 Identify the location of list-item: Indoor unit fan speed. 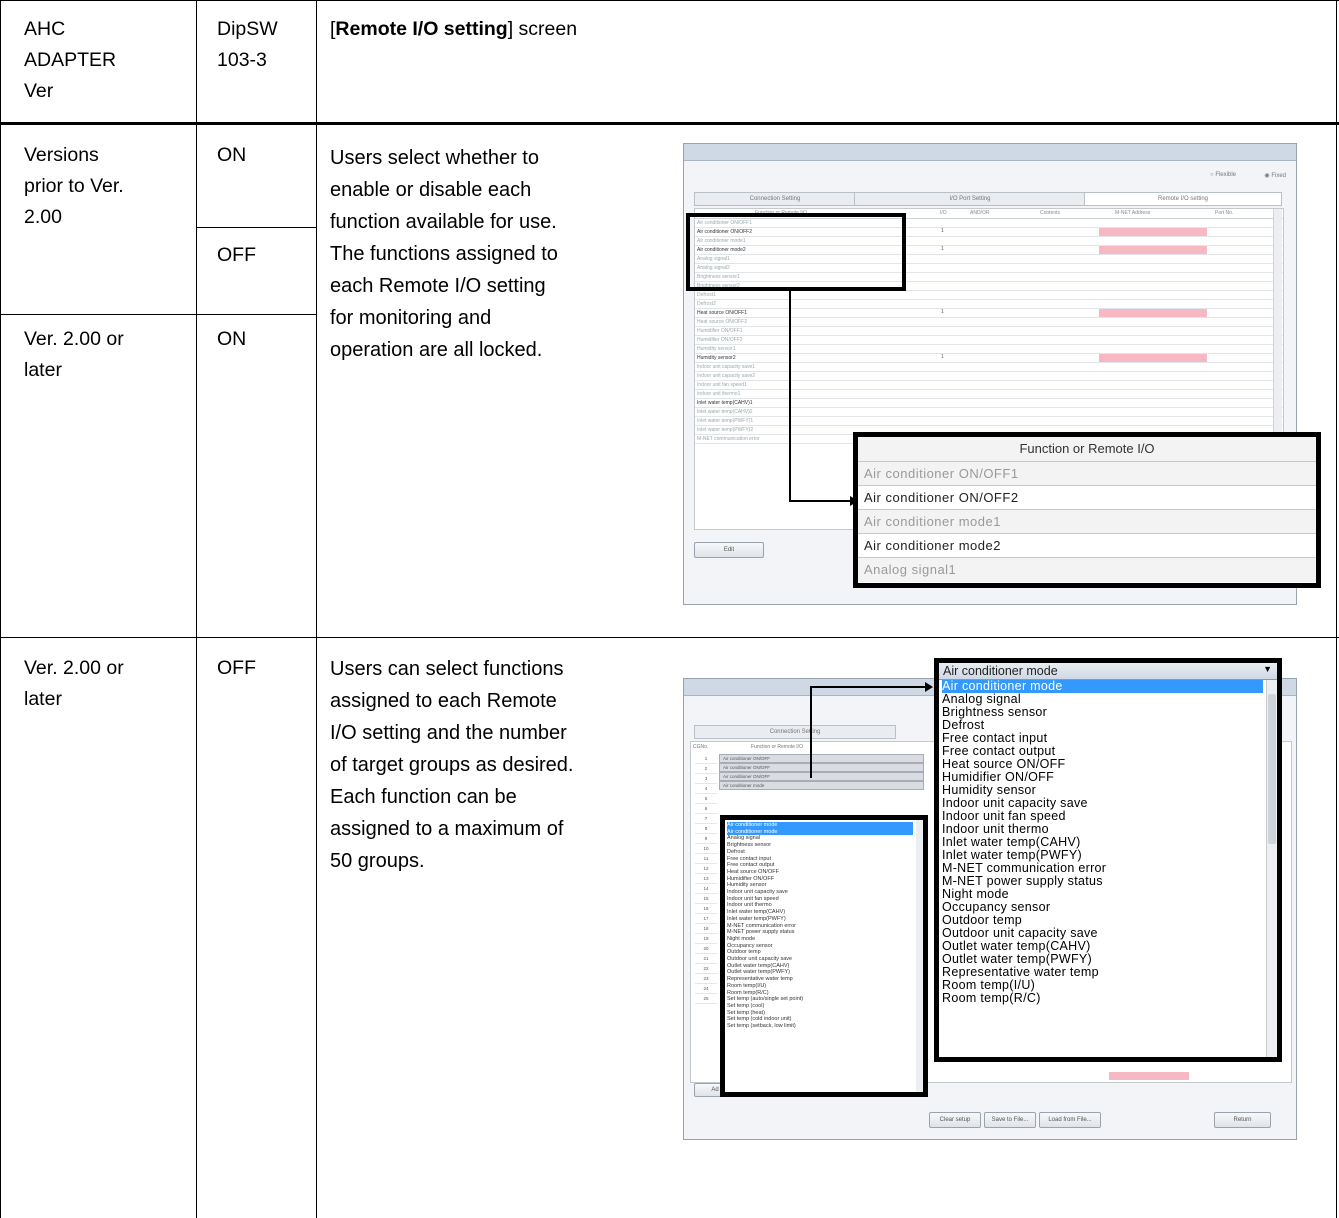
(820, 899).